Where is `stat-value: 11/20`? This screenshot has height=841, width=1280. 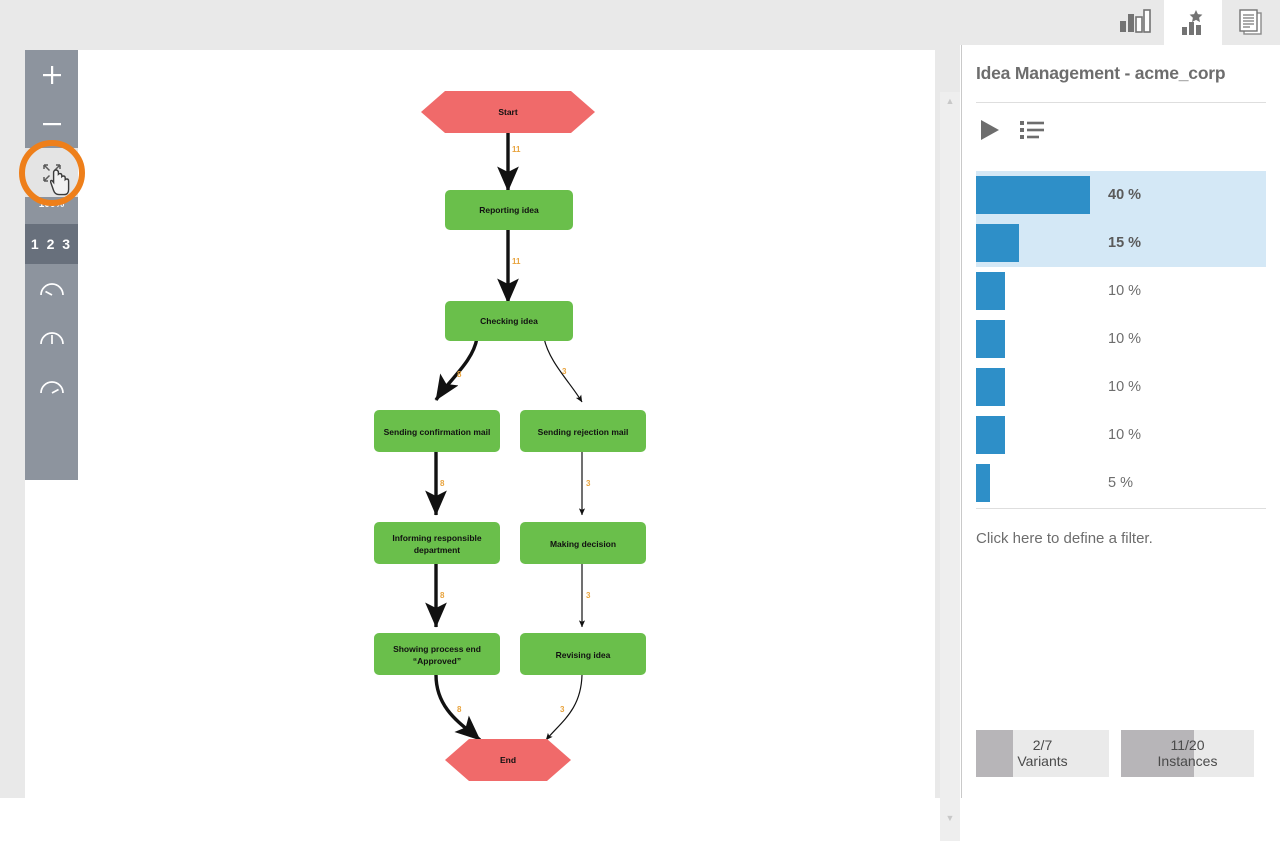
stat-value: 11/20 is located at coordinates (1187, 745).